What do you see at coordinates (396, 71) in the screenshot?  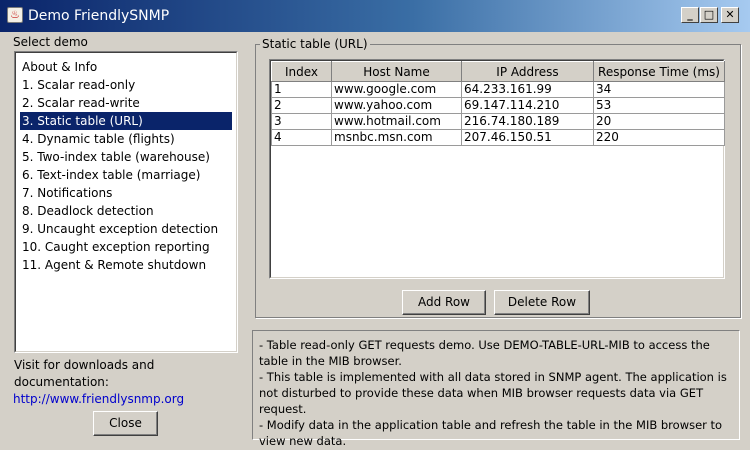 I see `column-header: Host Name` at bounding box center [396, 71].